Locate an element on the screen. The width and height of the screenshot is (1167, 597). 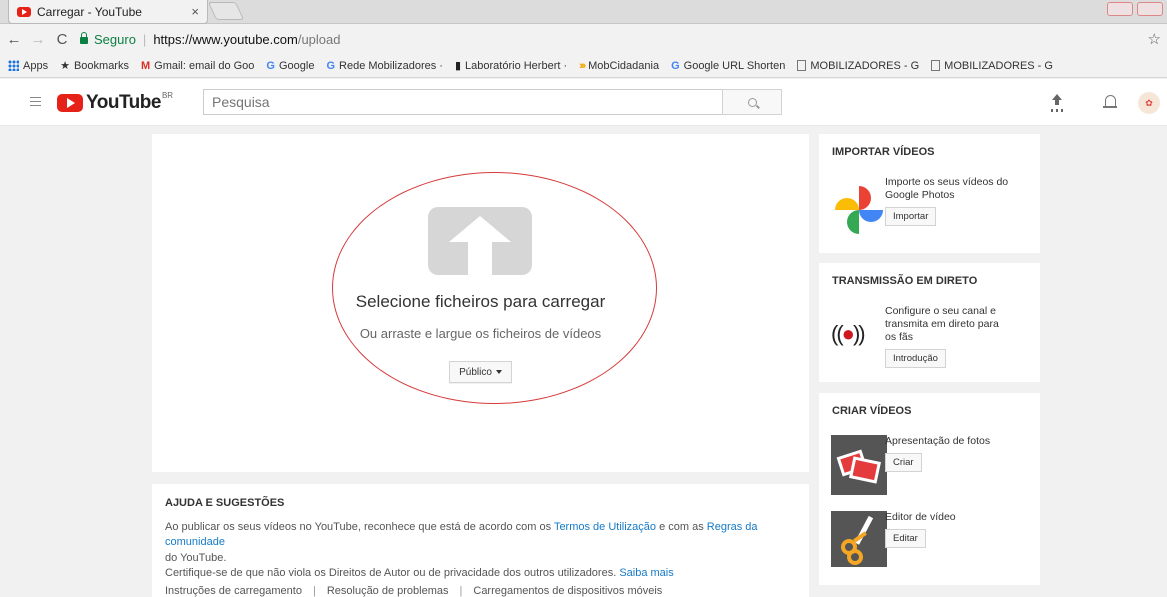
video-editor-icon is located at coordinates (859, 539).